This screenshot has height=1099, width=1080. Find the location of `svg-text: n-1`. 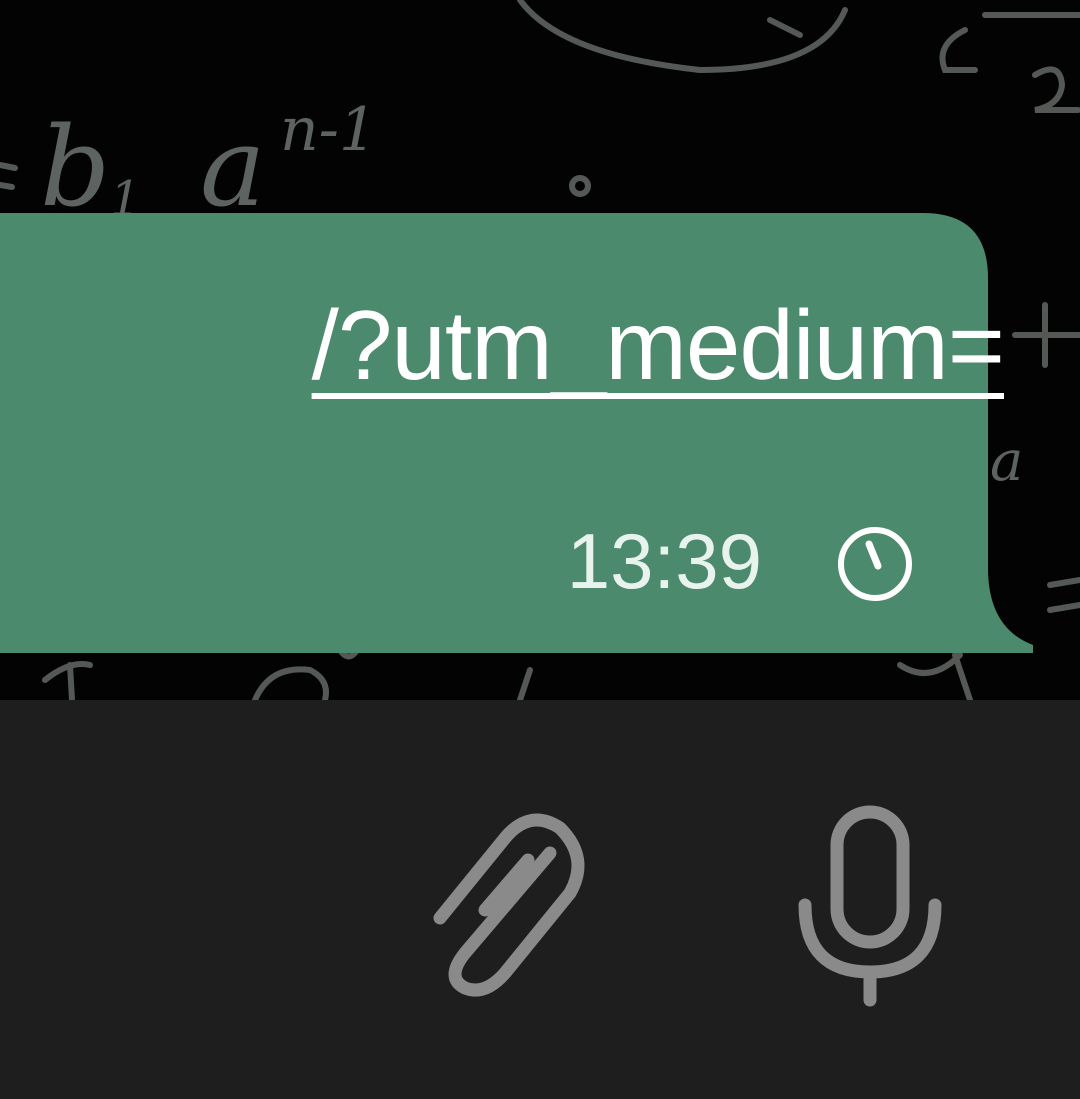

svg-text: n-1 is located at coordinates (328, 130).